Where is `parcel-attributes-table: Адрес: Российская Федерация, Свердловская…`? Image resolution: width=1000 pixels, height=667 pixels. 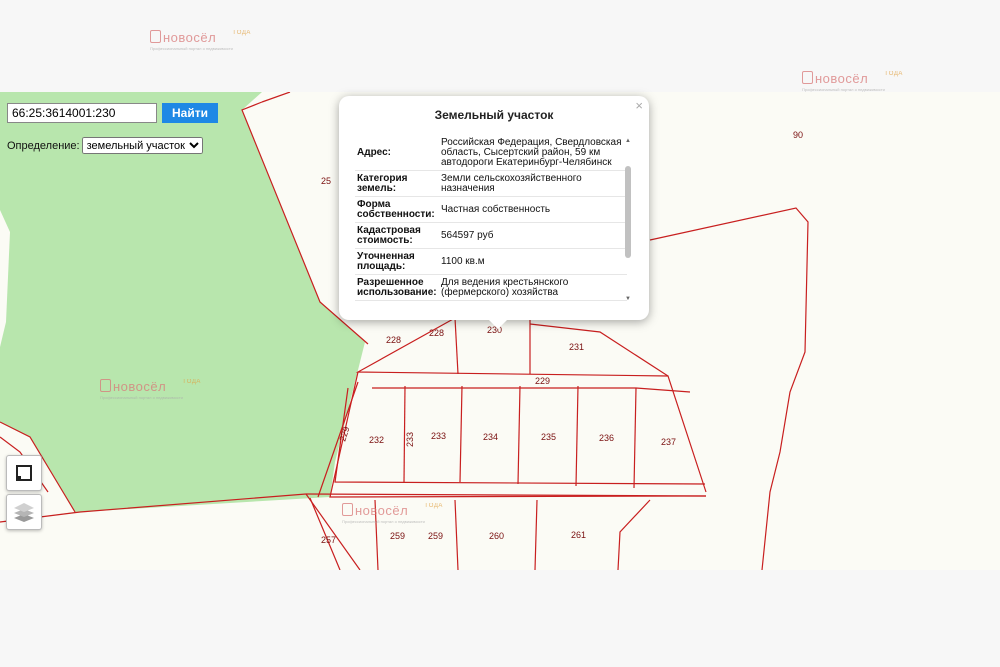 parcel-attributes-table: Адрес: Российская Федерация, Свердловская… is located at coordinates (491, 218).